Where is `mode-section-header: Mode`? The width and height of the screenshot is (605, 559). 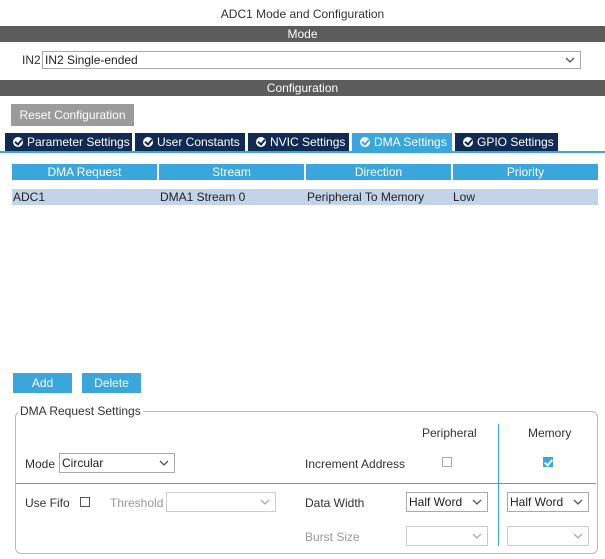 mode-section-header: Mode is located at coordinates (302, 34).